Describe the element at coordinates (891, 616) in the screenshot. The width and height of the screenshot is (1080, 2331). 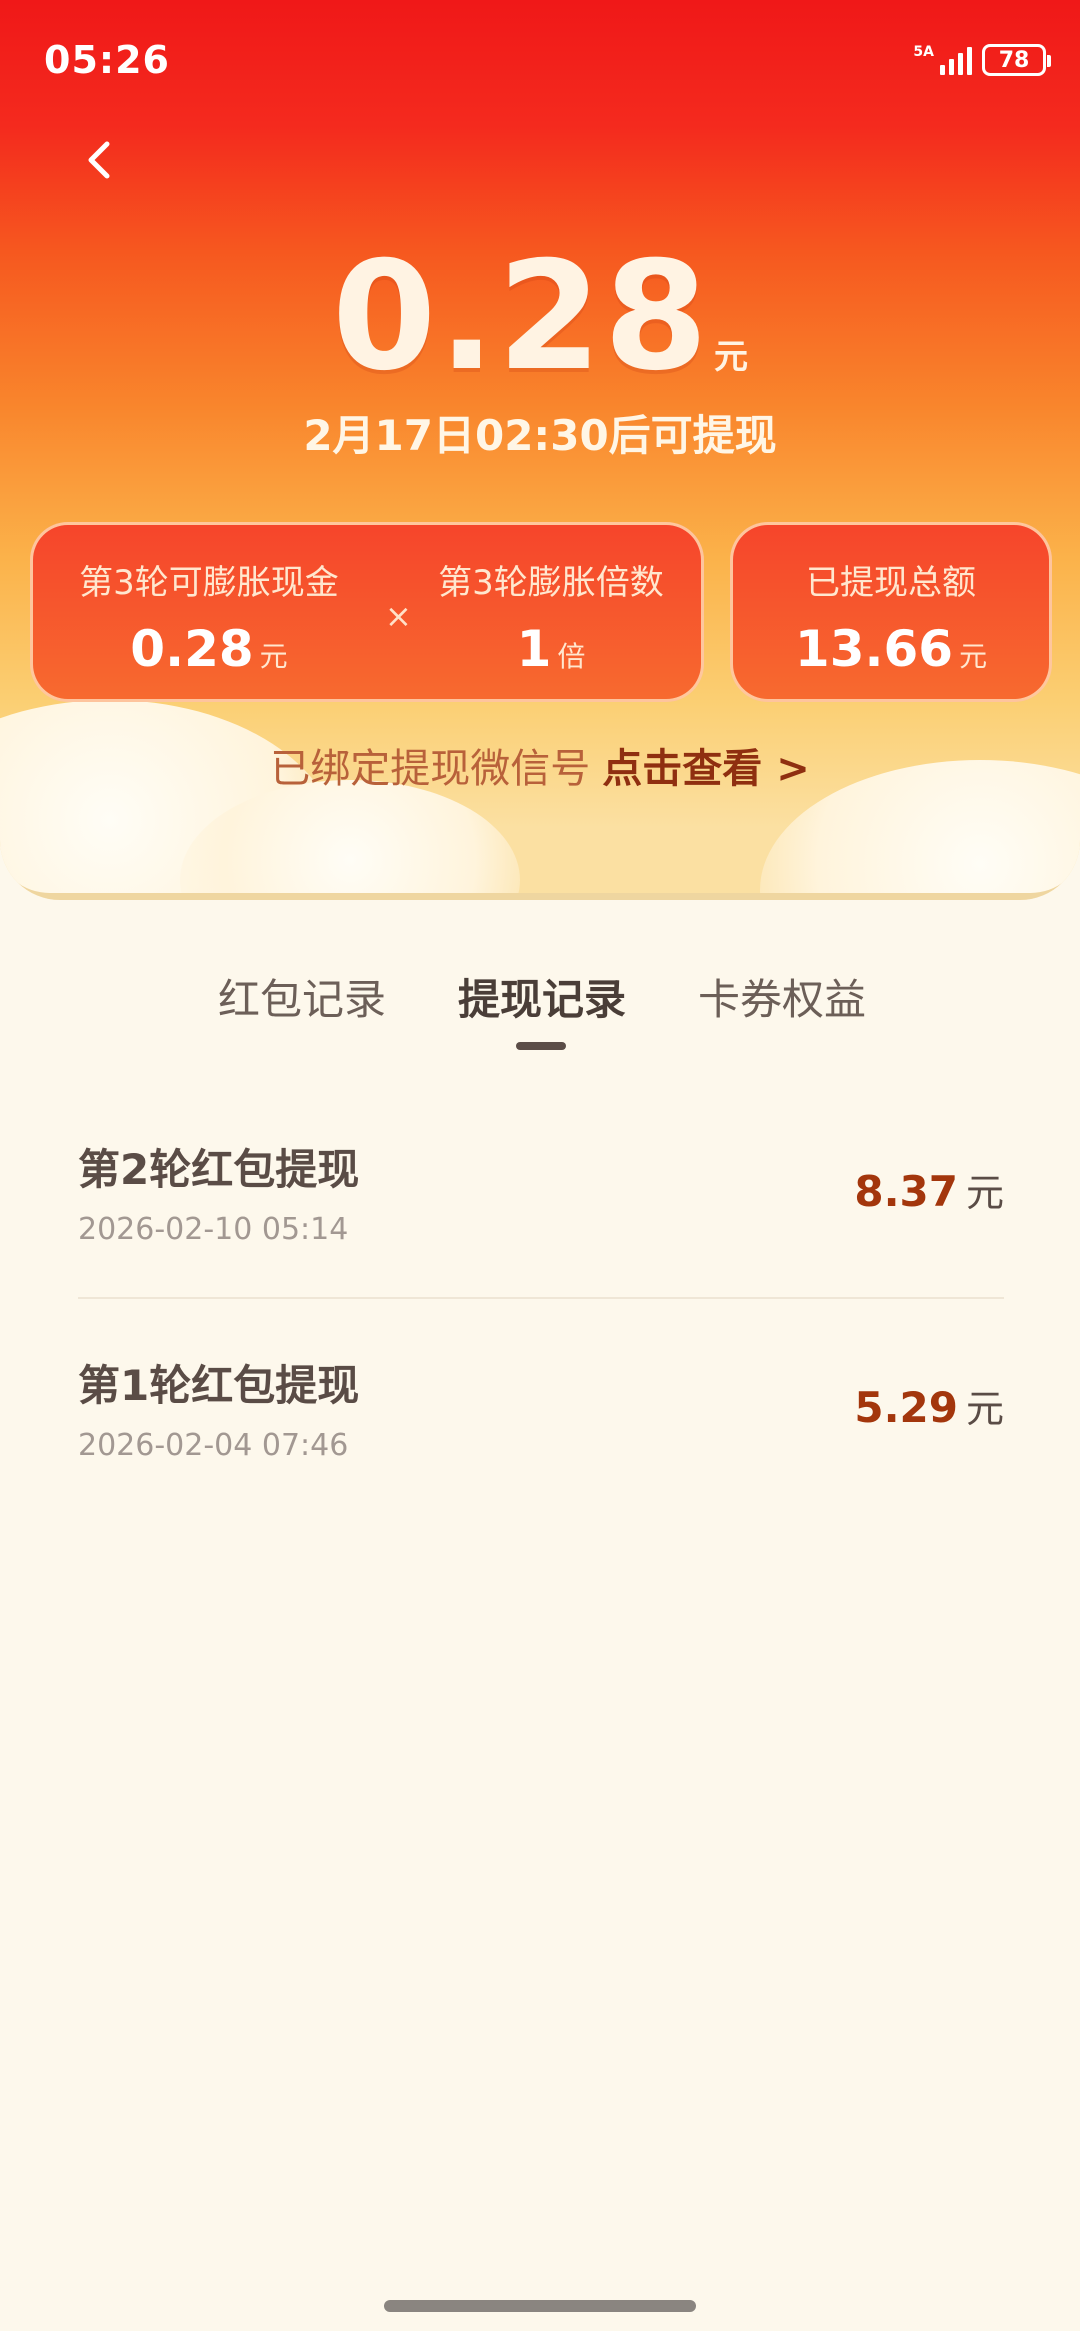
I see `total-withdrawn-stat: 已提现总额 13.66 元` at that location.